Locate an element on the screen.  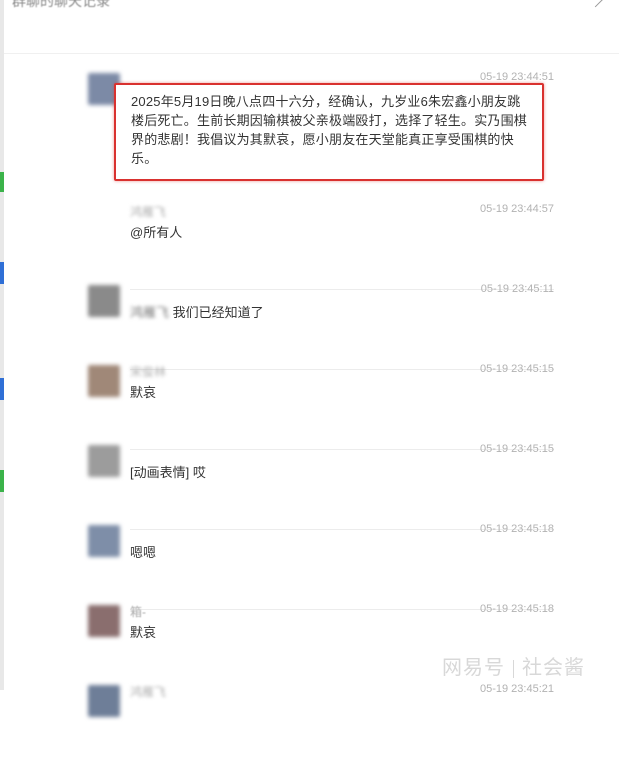
message-time: 05-19 23:45:21 is located at coordinates (516, 689).